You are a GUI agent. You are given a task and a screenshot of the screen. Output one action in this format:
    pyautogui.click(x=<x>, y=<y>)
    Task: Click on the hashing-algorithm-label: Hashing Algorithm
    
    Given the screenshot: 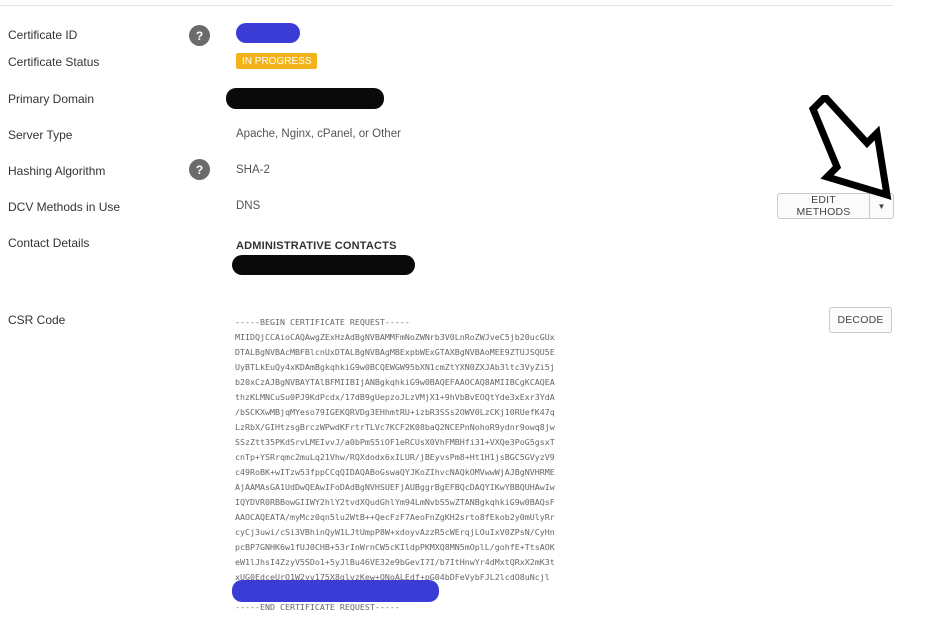 What is the action you would take?
    pyautogui.click(x=57, y=171)
    